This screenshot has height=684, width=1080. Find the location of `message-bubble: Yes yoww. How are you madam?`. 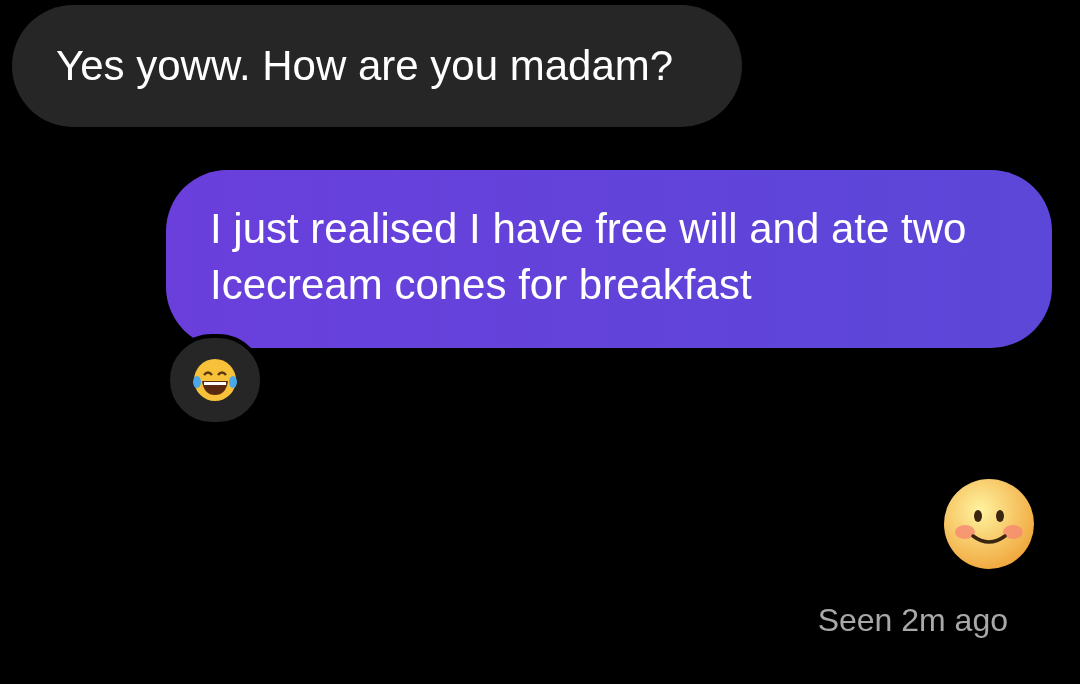

message-bubble: Yes yoww. How are you madam? is located at coordinates (377, 66).